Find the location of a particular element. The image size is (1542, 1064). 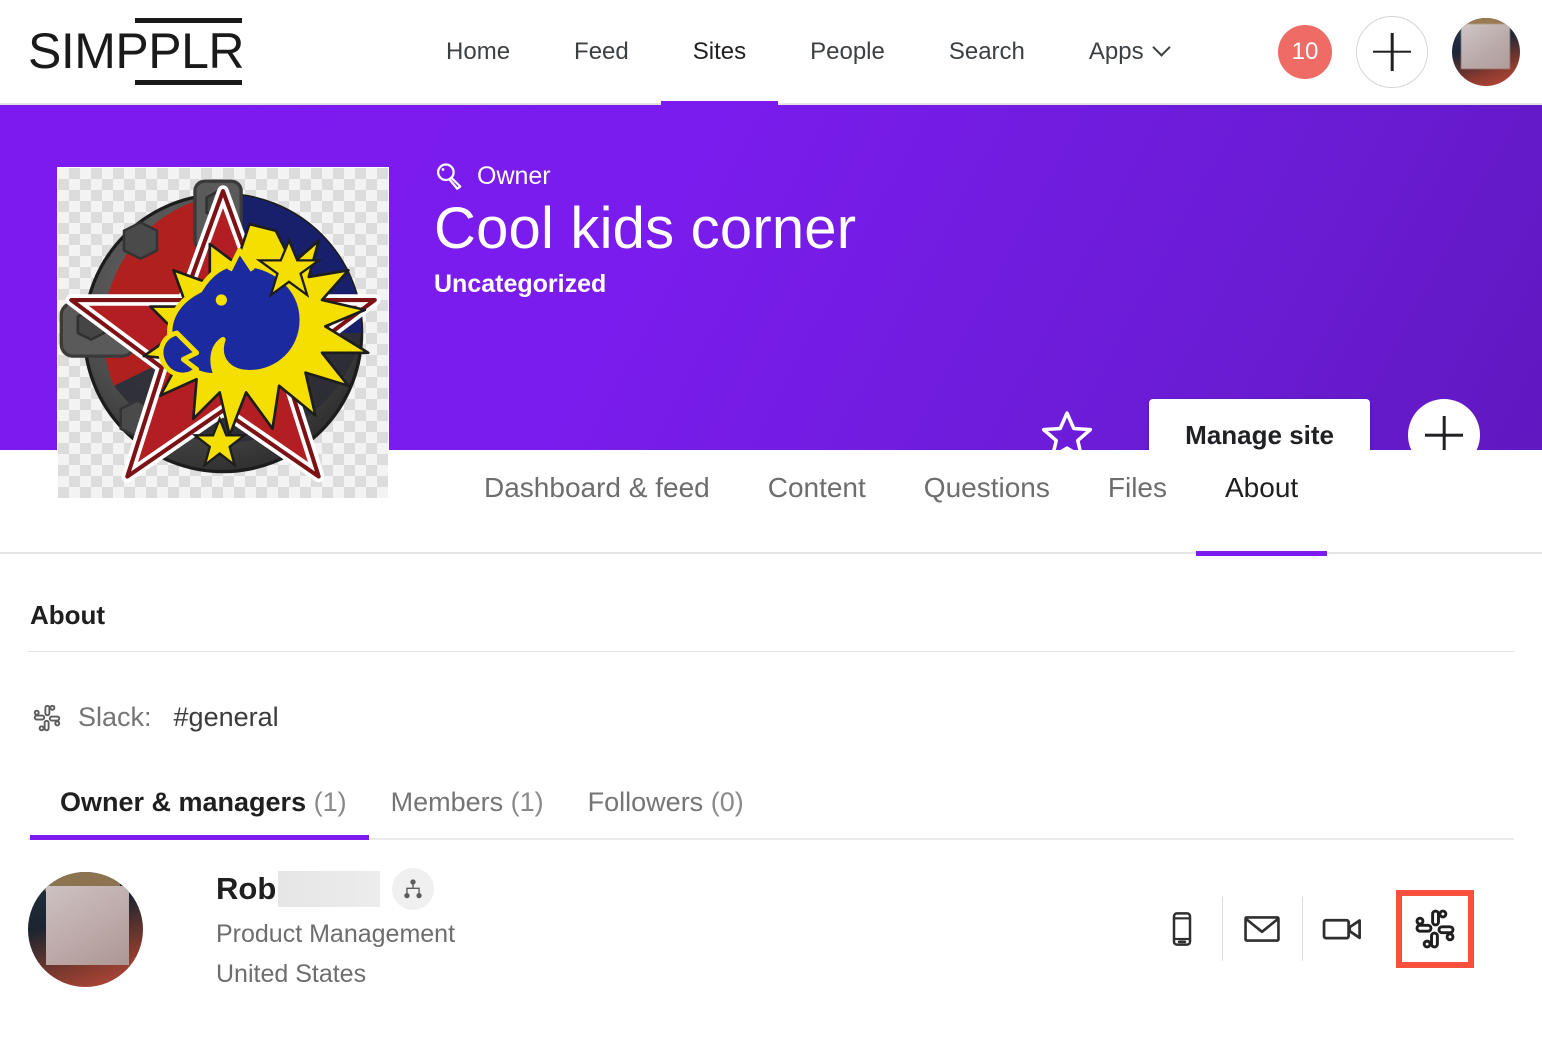

call-mobile-button is located at coordinates (1182, 929).